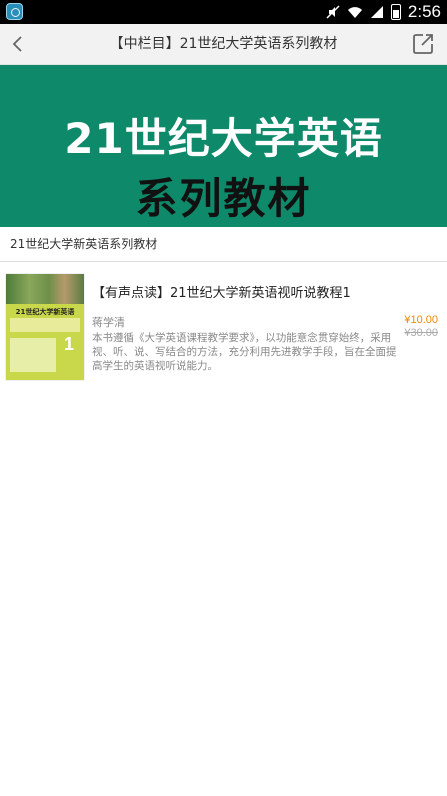  I want to click on banner-title-line1: 21世纪大学英语, so click(223, 138).